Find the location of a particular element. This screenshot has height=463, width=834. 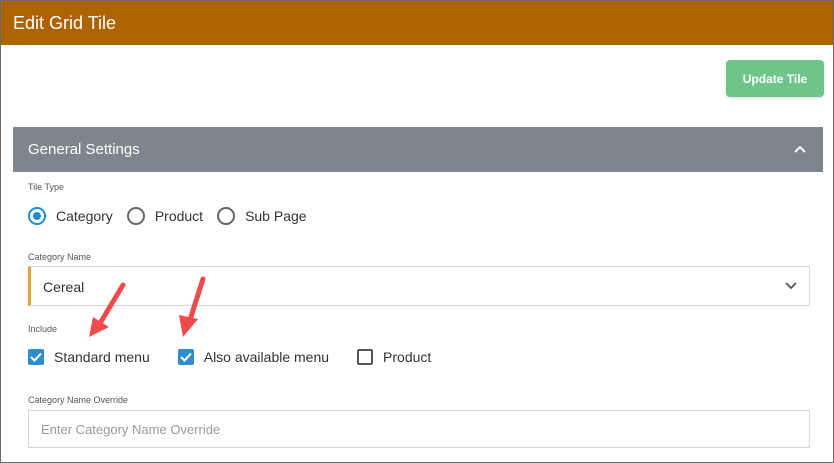

checkbox-label-standard-menu: Standard menu is located at coordinates (102, 357).